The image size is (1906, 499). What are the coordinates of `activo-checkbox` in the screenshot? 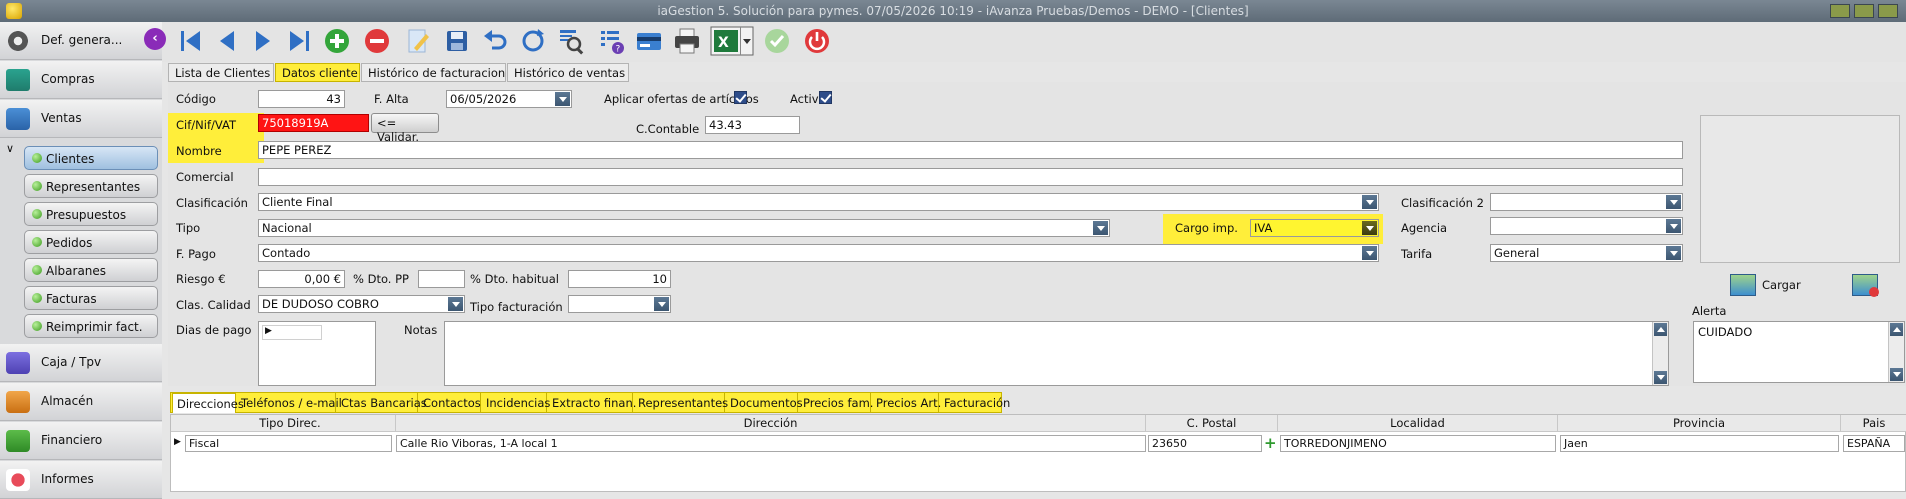 It's located at (825, 97).